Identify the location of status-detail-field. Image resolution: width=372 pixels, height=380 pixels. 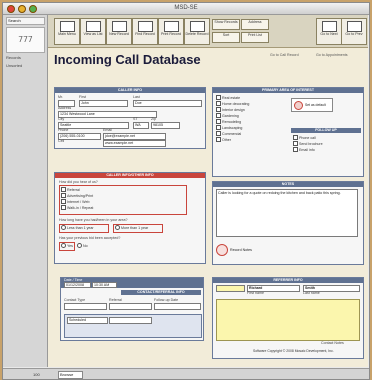
(130, 320).